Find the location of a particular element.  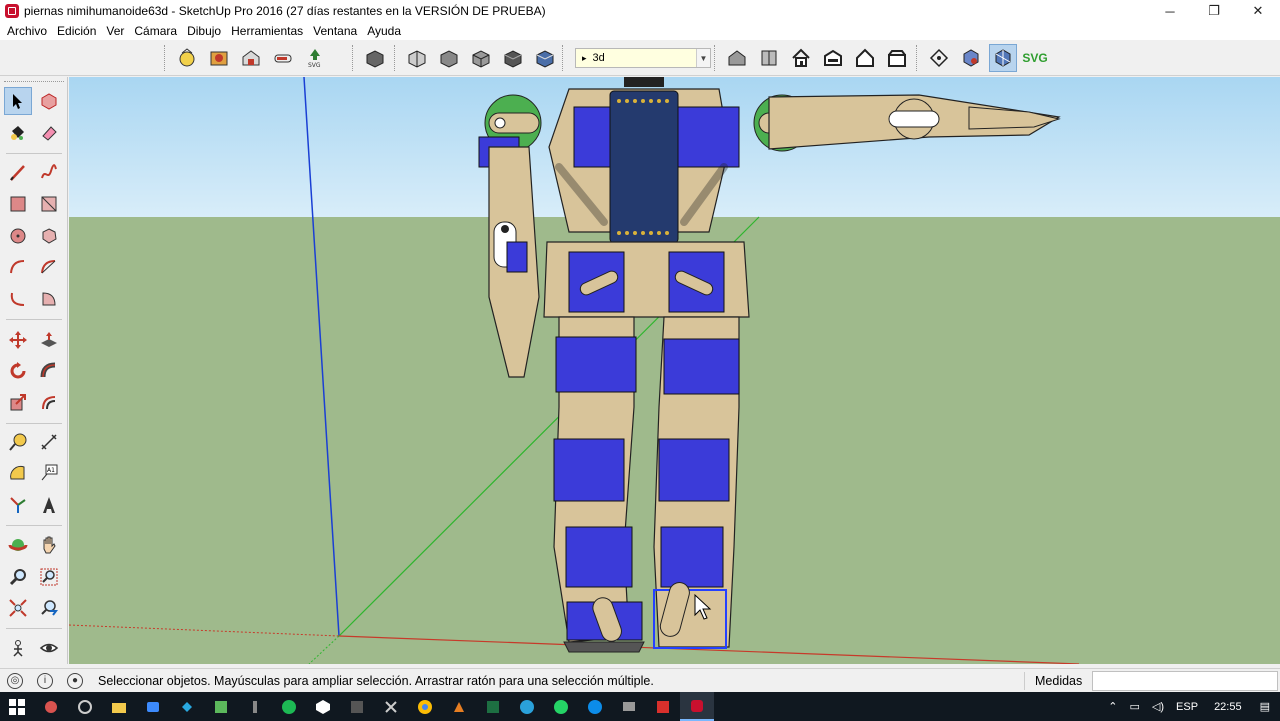

taskbar-app-4-icon is located at coordinates (153, 706).